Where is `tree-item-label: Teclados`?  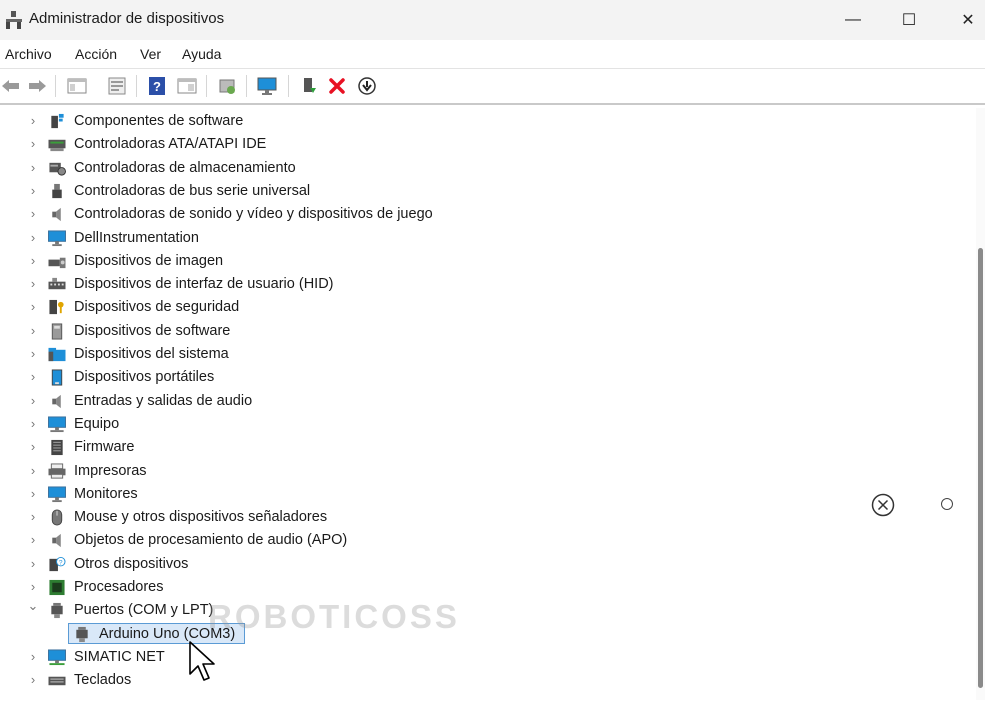
tree-item-label: Teclados is located at coordinates (103, 680).